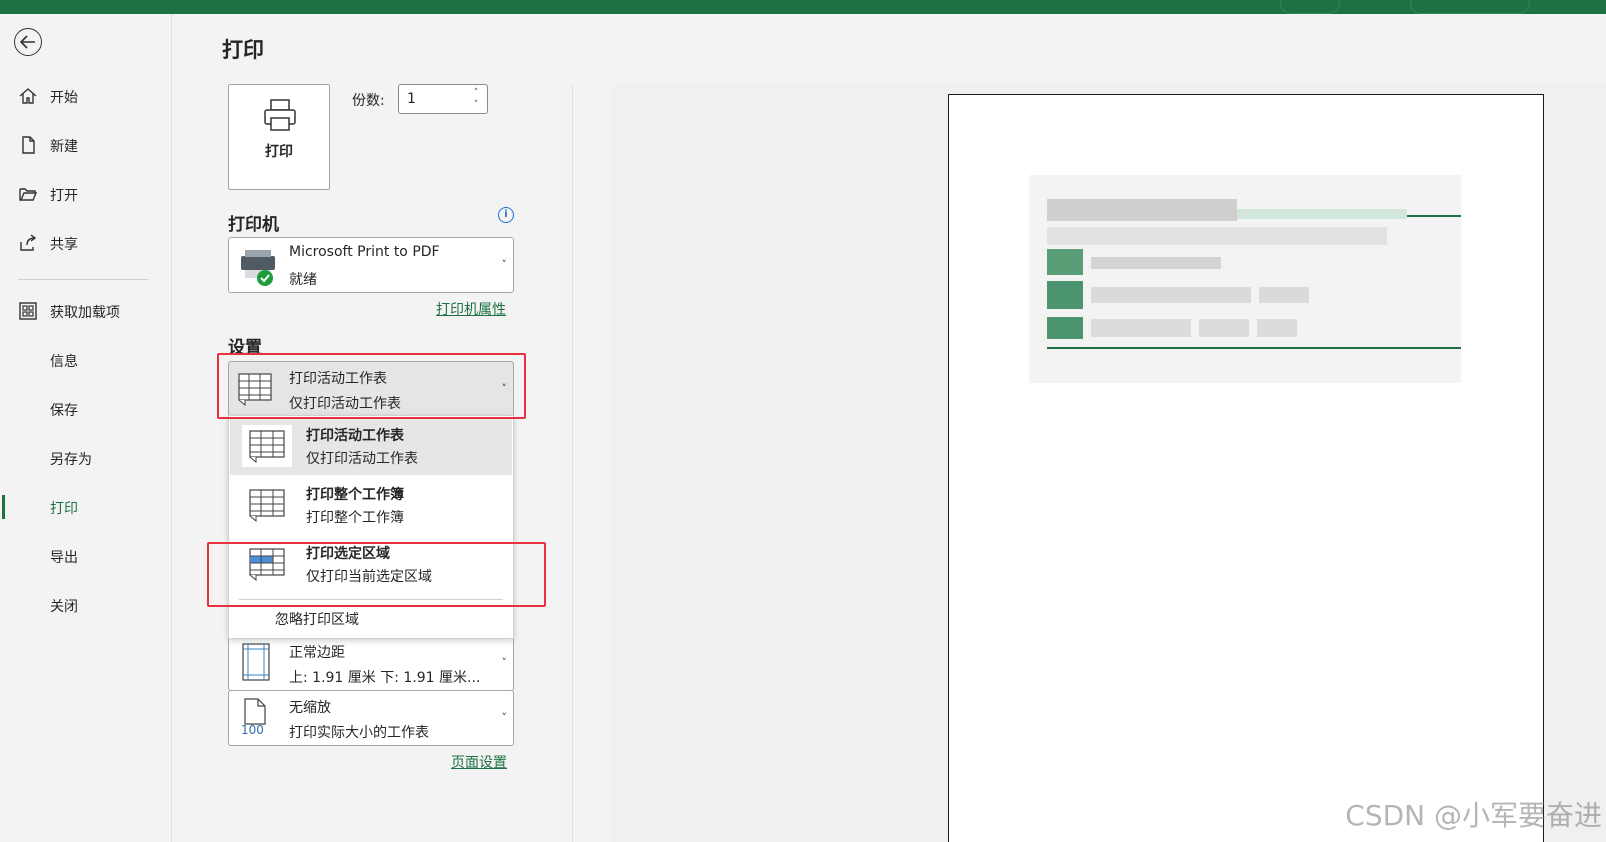 This screenshot has height=842, width=1606. What do you see at coordinates (86, 145) in the screenshot?
I see `sidebar-item-new: 新建` at bounding box center [86, 145].